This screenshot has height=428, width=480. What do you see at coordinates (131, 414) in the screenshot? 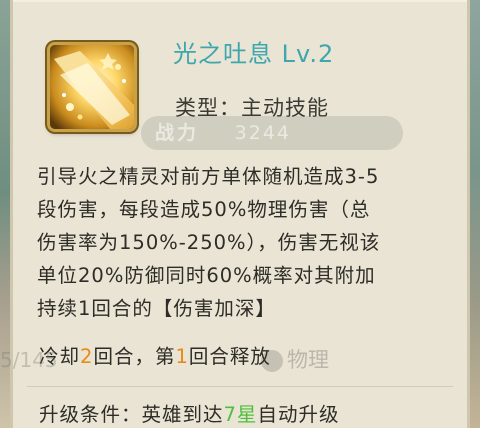
I see `upgrade-prefix: 升级条件：英雄到达` at bounding box center [131, 414].